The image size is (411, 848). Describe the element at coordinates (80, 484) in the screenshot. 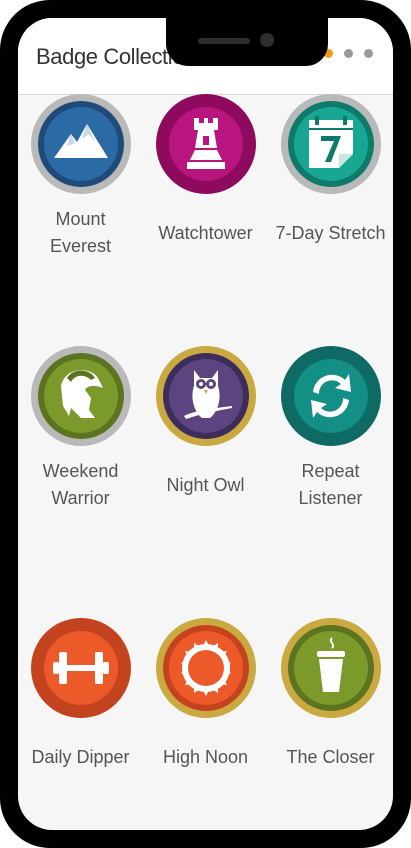

I see `badge-label: Weekend Warrior` at that location.